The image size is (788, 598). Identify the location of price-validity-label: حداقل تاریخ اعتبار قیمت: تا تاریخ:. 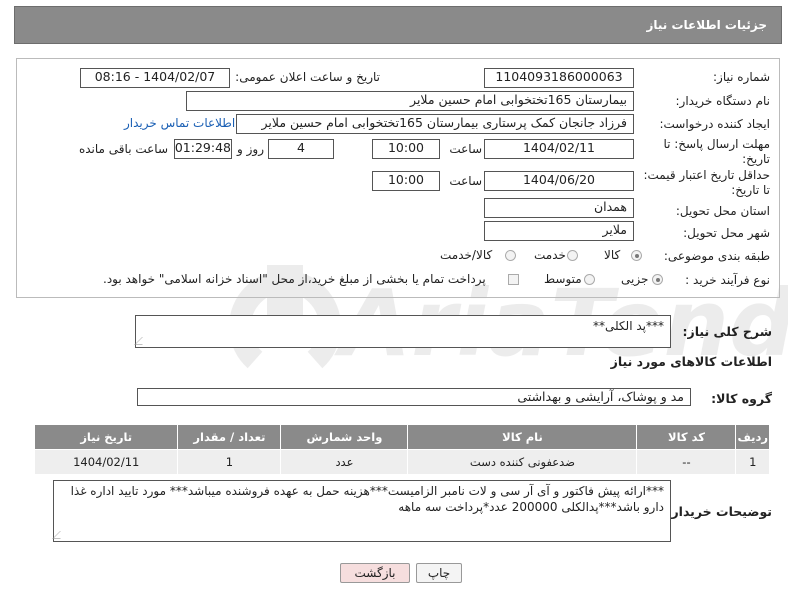
(706, 182).